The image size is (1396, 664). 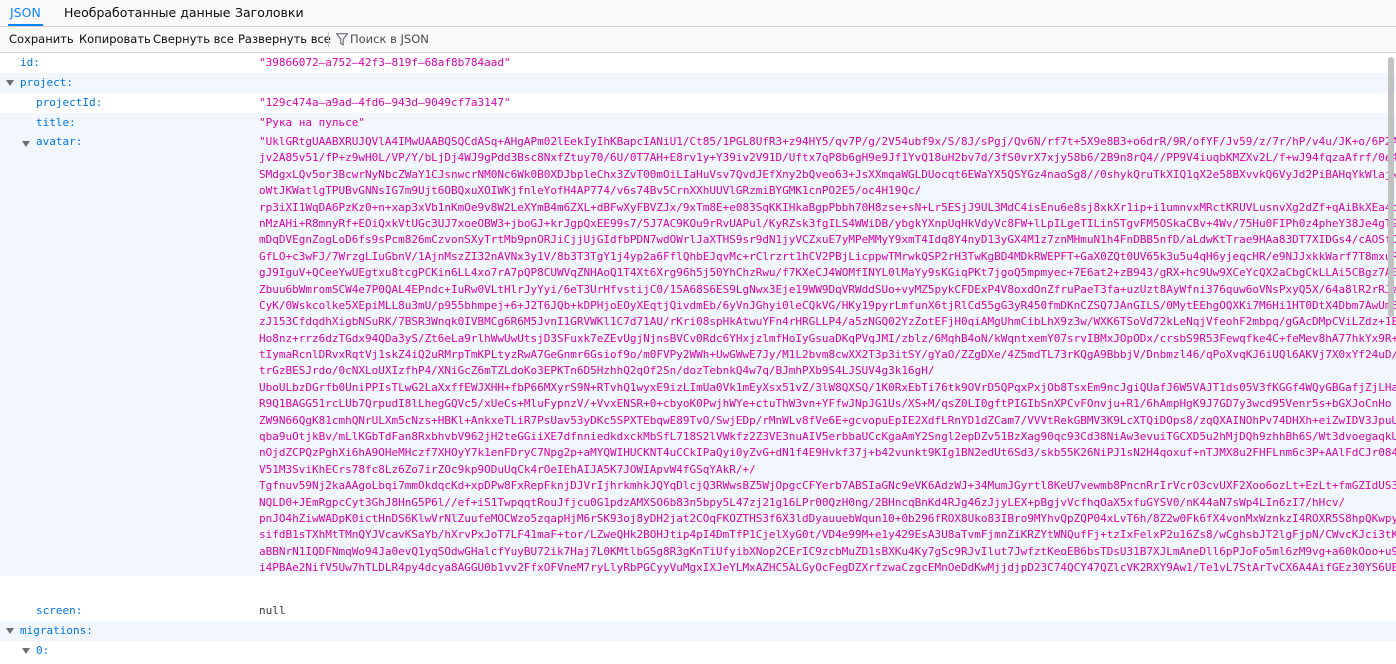 What do you see at coordinates (46, 82) in the screenshot?
I see `key-project: project:` at bounding box center [46, 82].